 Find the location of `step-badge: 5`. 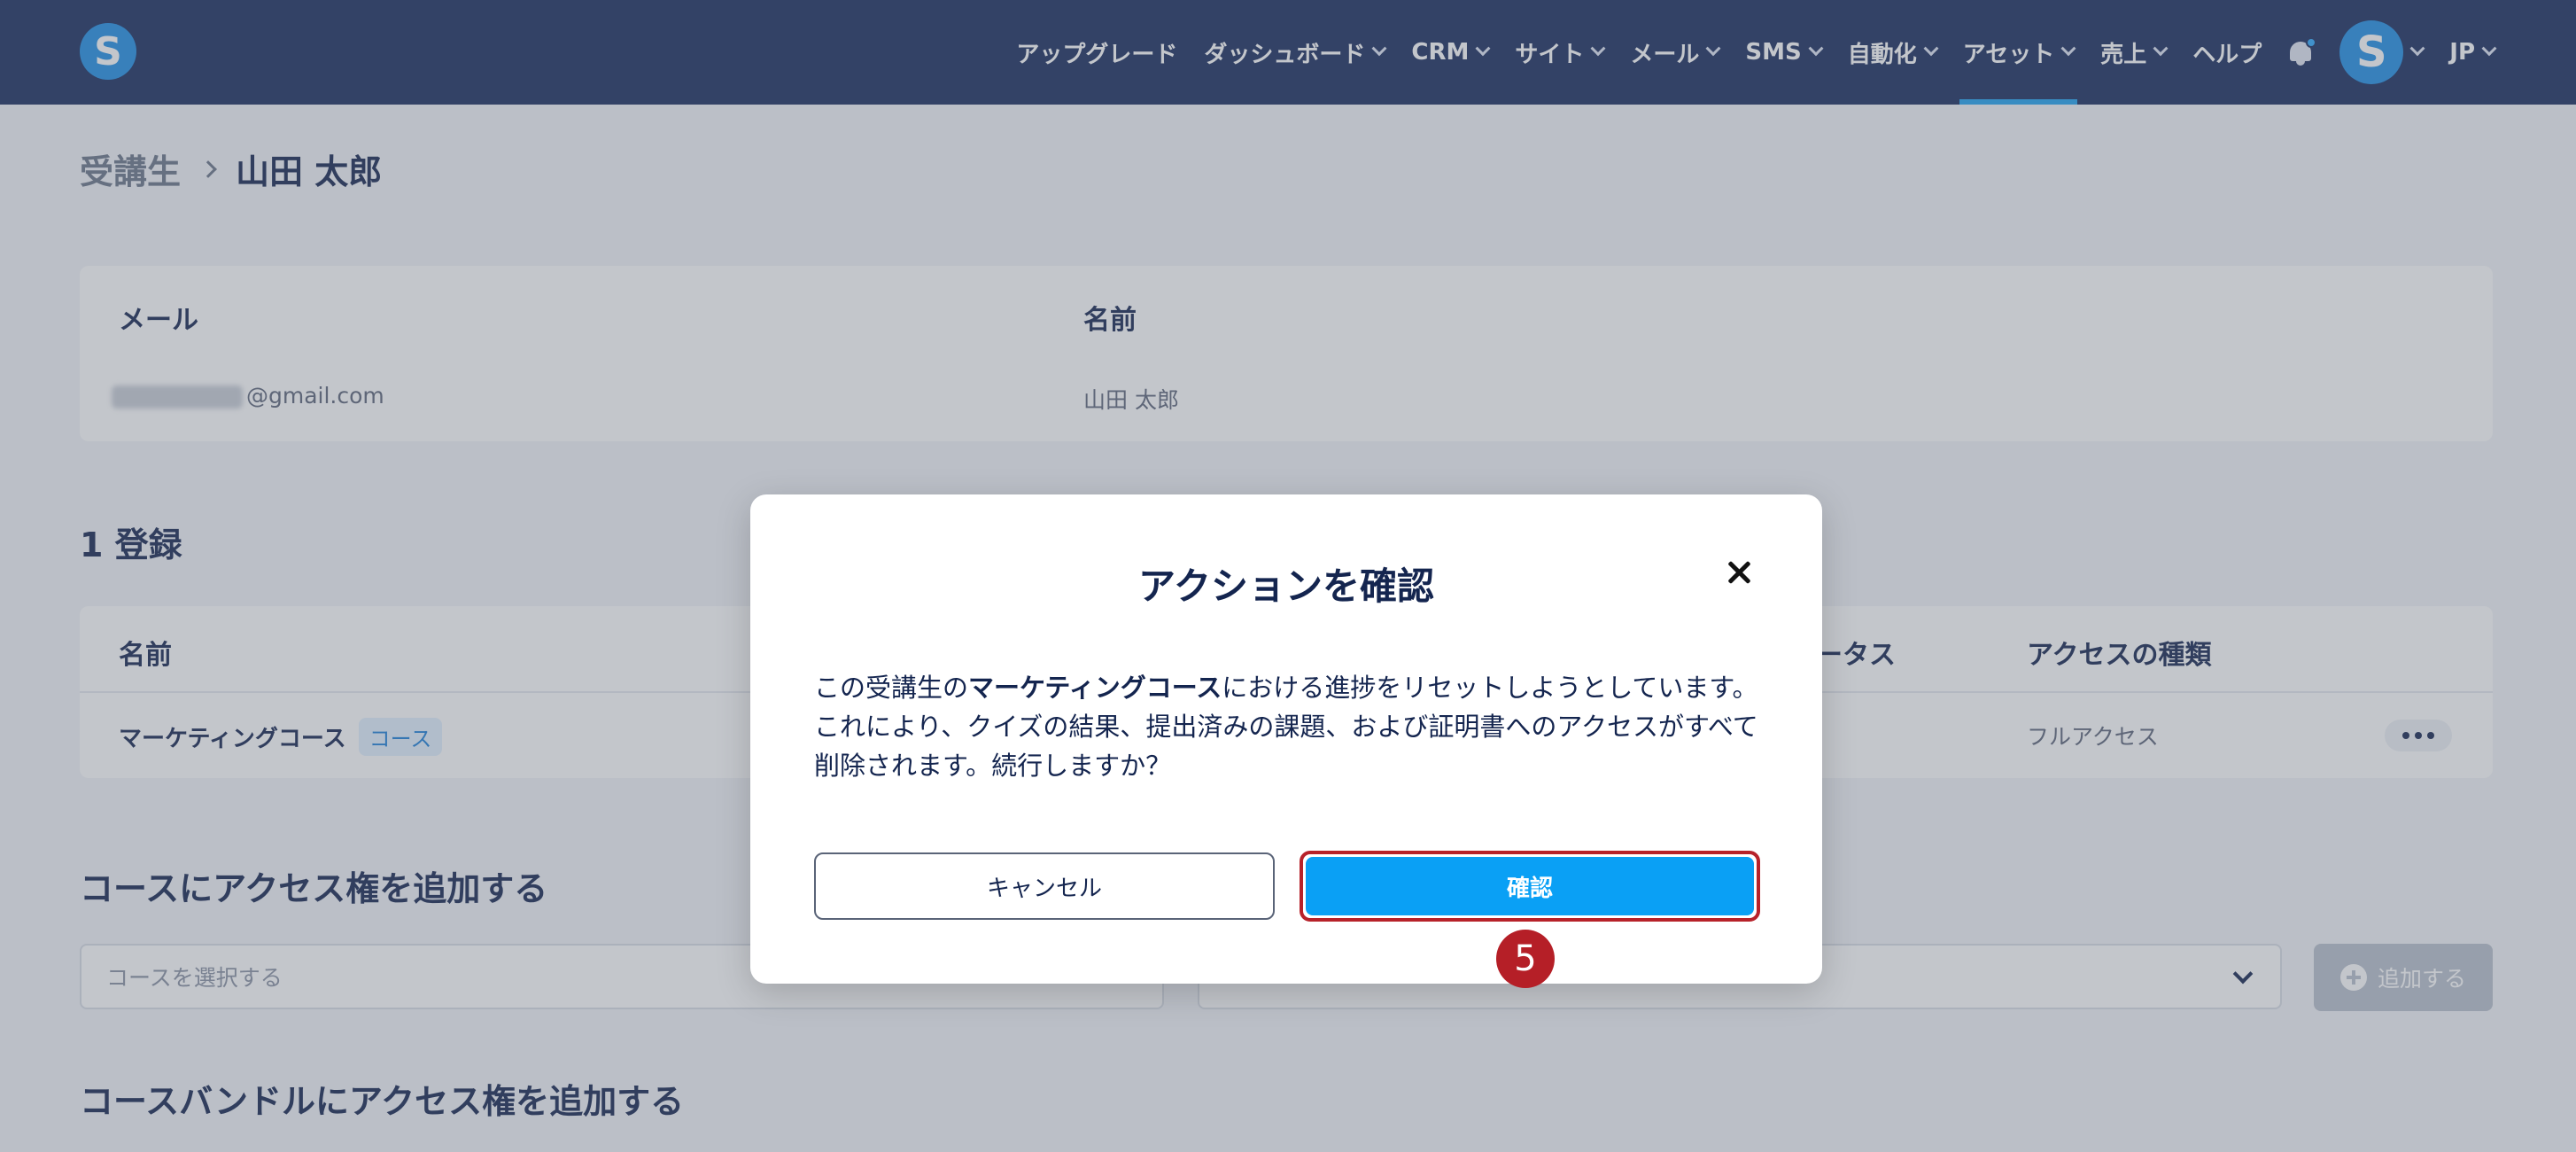

step-badge: 5 is located at coordinates (1525, 959).